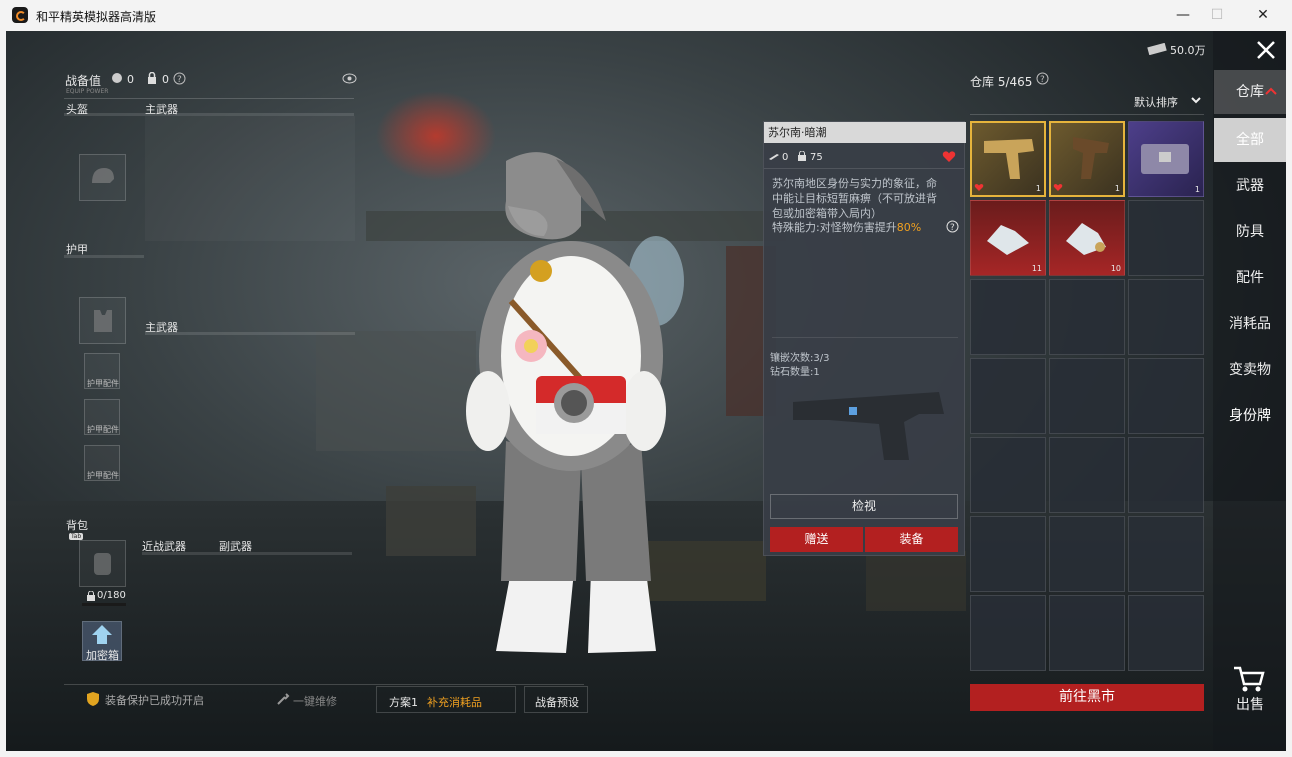 This screenshot has width=1292, height=757. I want to click on item-name: 苏尔南·暗潮, so click(865, 132).